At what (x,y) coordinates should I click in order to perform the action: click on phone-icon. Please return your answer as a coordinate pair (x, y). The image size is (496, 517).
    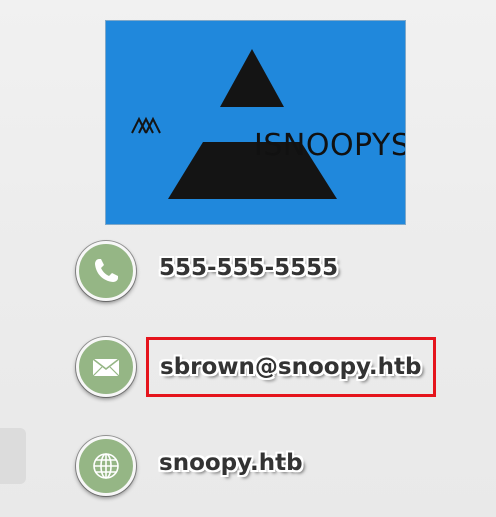
    Looking at the image, I should click on (106, 270).